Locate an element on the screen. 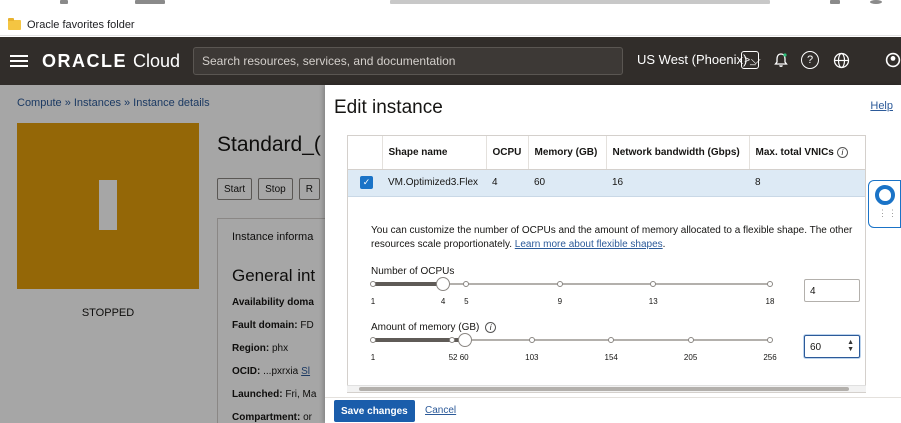  row-checkbox: ✓ is located at coordinates (366, 182).